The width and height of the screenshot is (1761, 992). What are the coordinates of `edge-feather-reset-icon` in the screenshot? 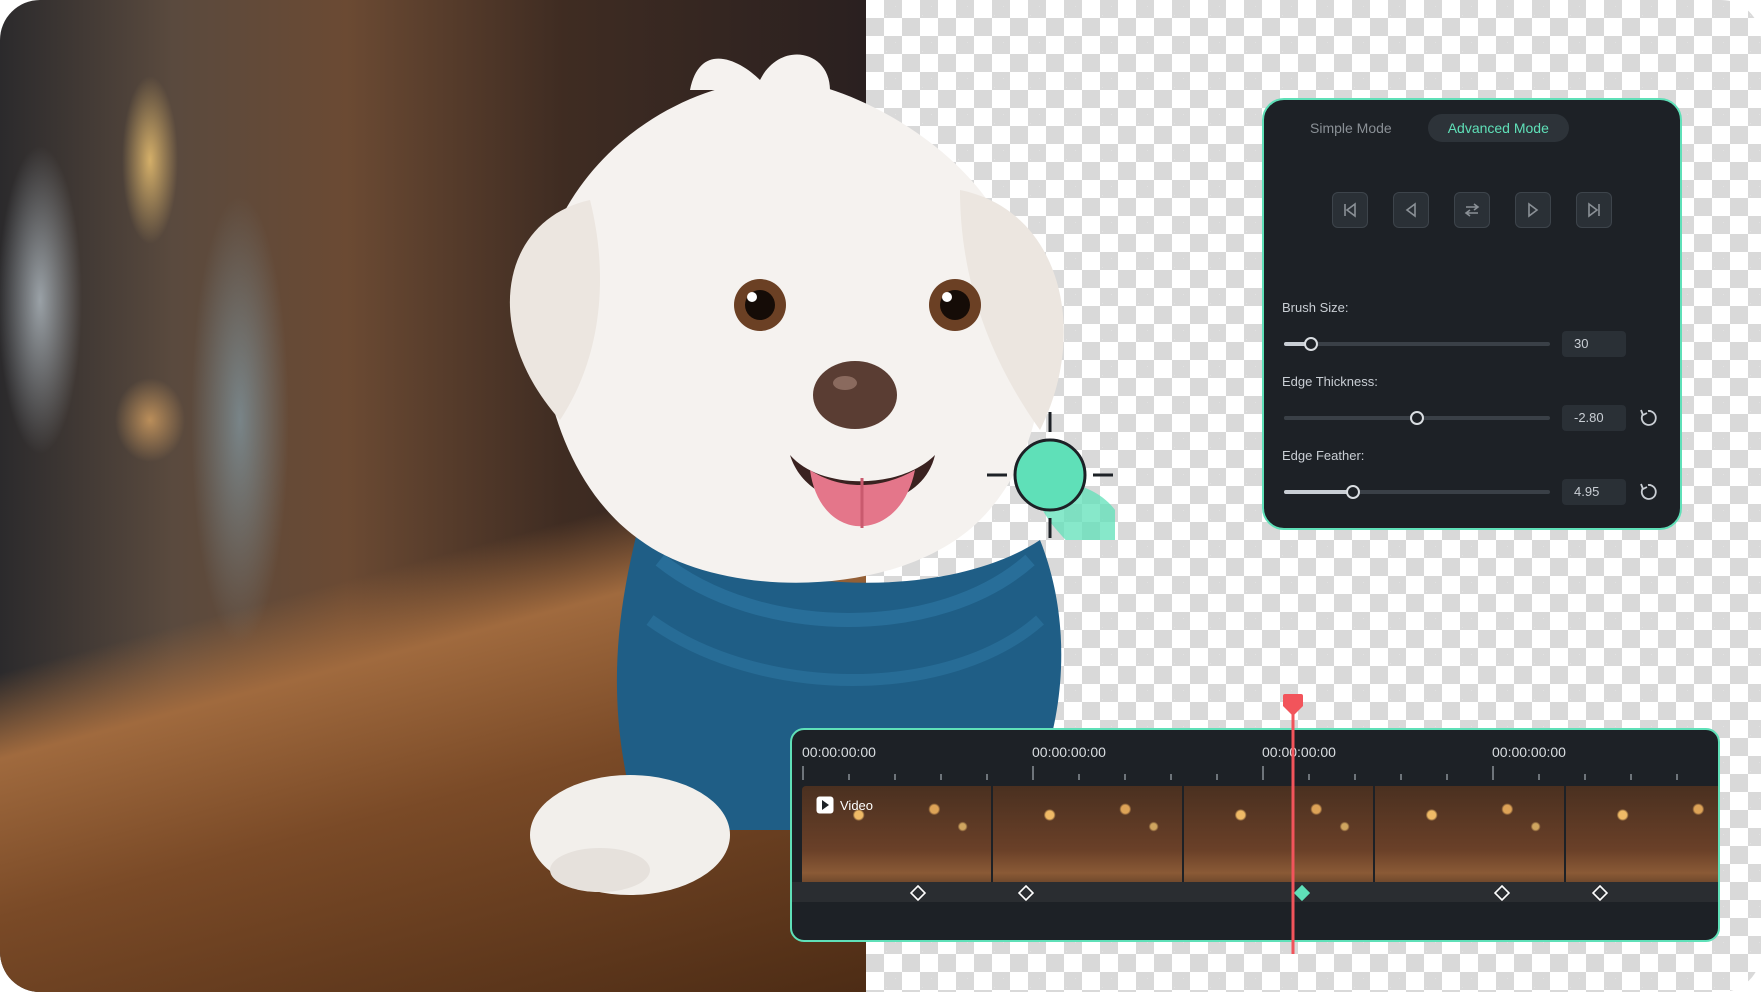 It's located at (1648, 492).